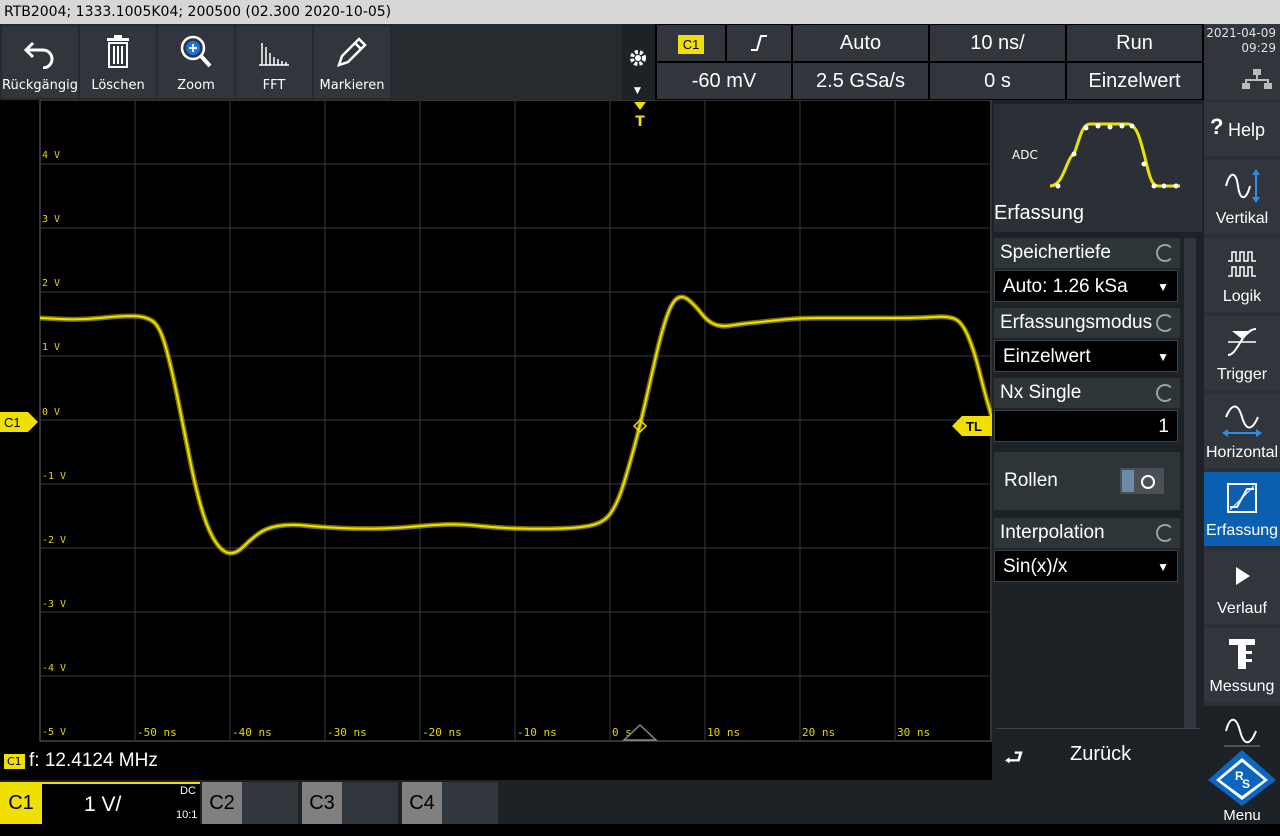 The height and width of the screenshot is (836, 1280). What do you see at coordinates (1242, 587) in the screenshot?
I see `sidebar-item-history: Verlauf` at bounding box center [1242, 587].